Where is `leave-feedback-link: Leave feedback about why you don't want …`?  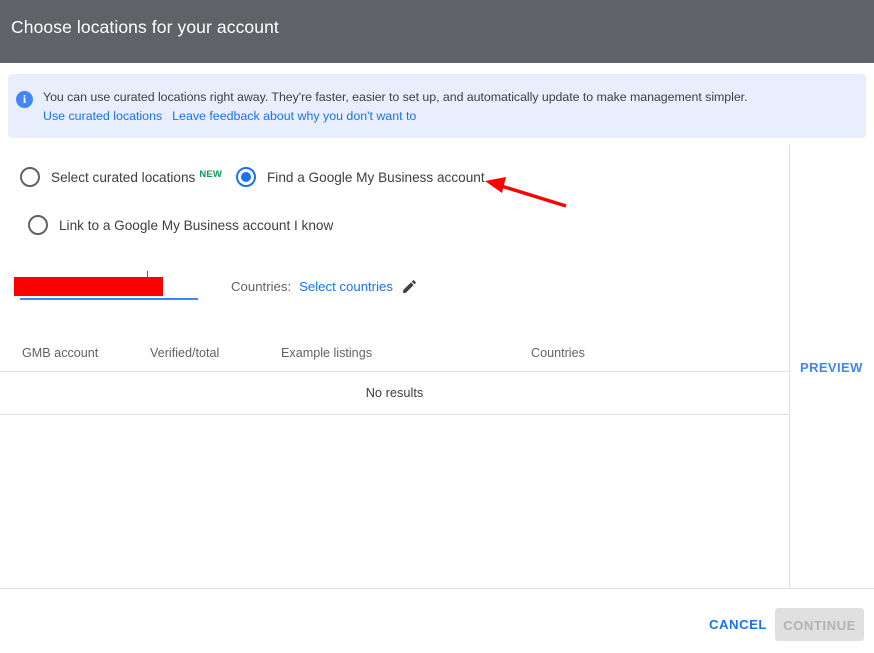
leave-feedback-link: Leave feedback about why you don't want … is located at coordinates (294, 116).